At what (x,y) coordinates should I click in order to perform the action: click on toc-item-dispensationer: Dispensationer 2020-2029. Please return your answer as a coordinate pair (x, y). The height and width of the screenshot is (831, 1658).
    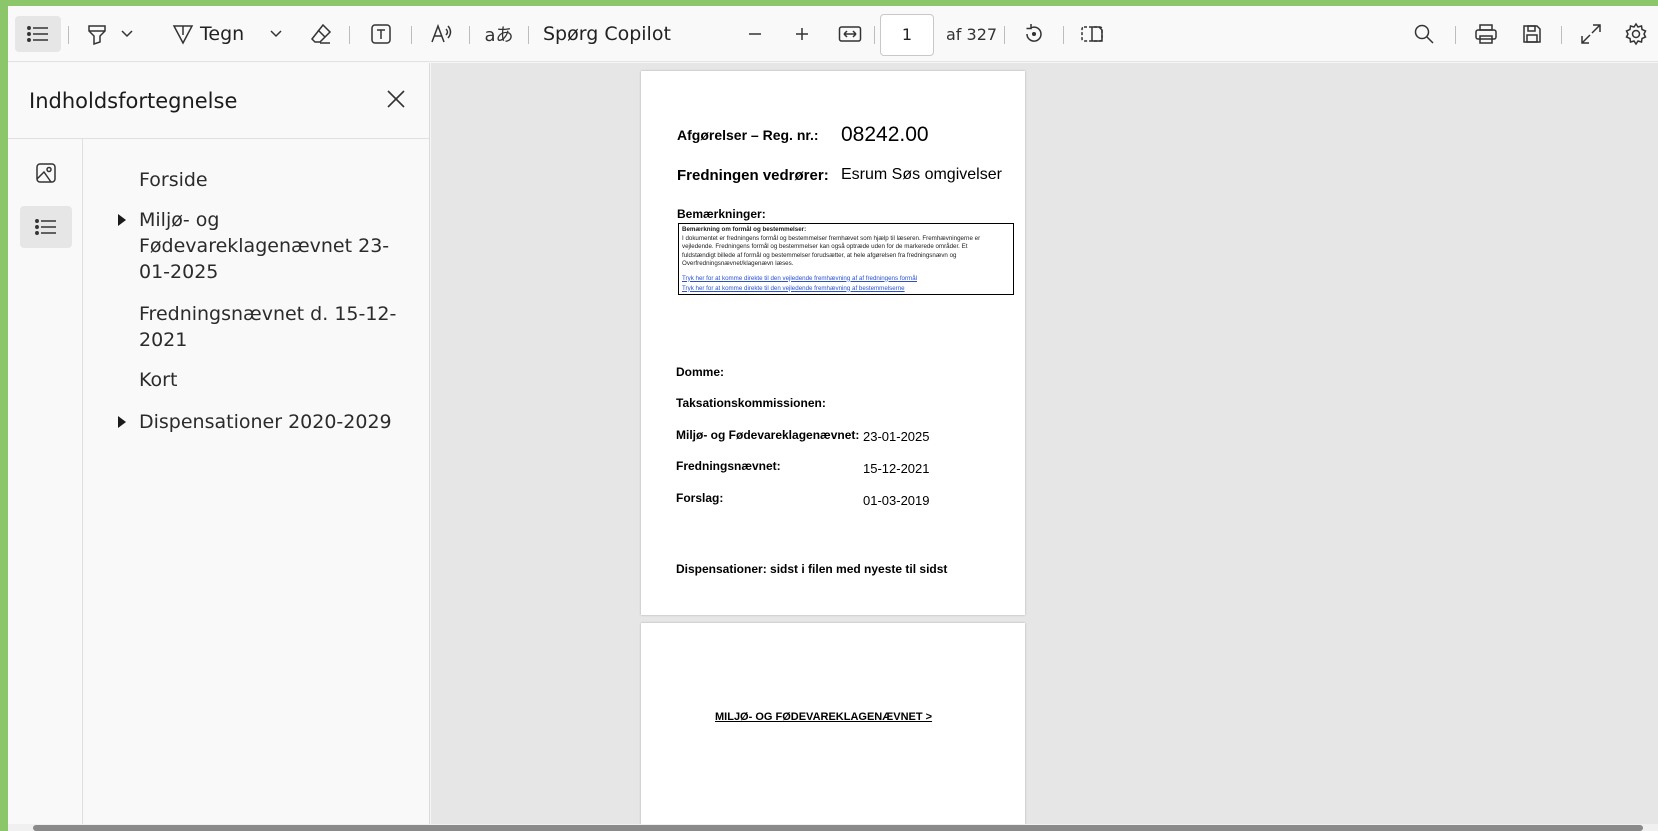
    Looking at the image, I should click on (256, 422).